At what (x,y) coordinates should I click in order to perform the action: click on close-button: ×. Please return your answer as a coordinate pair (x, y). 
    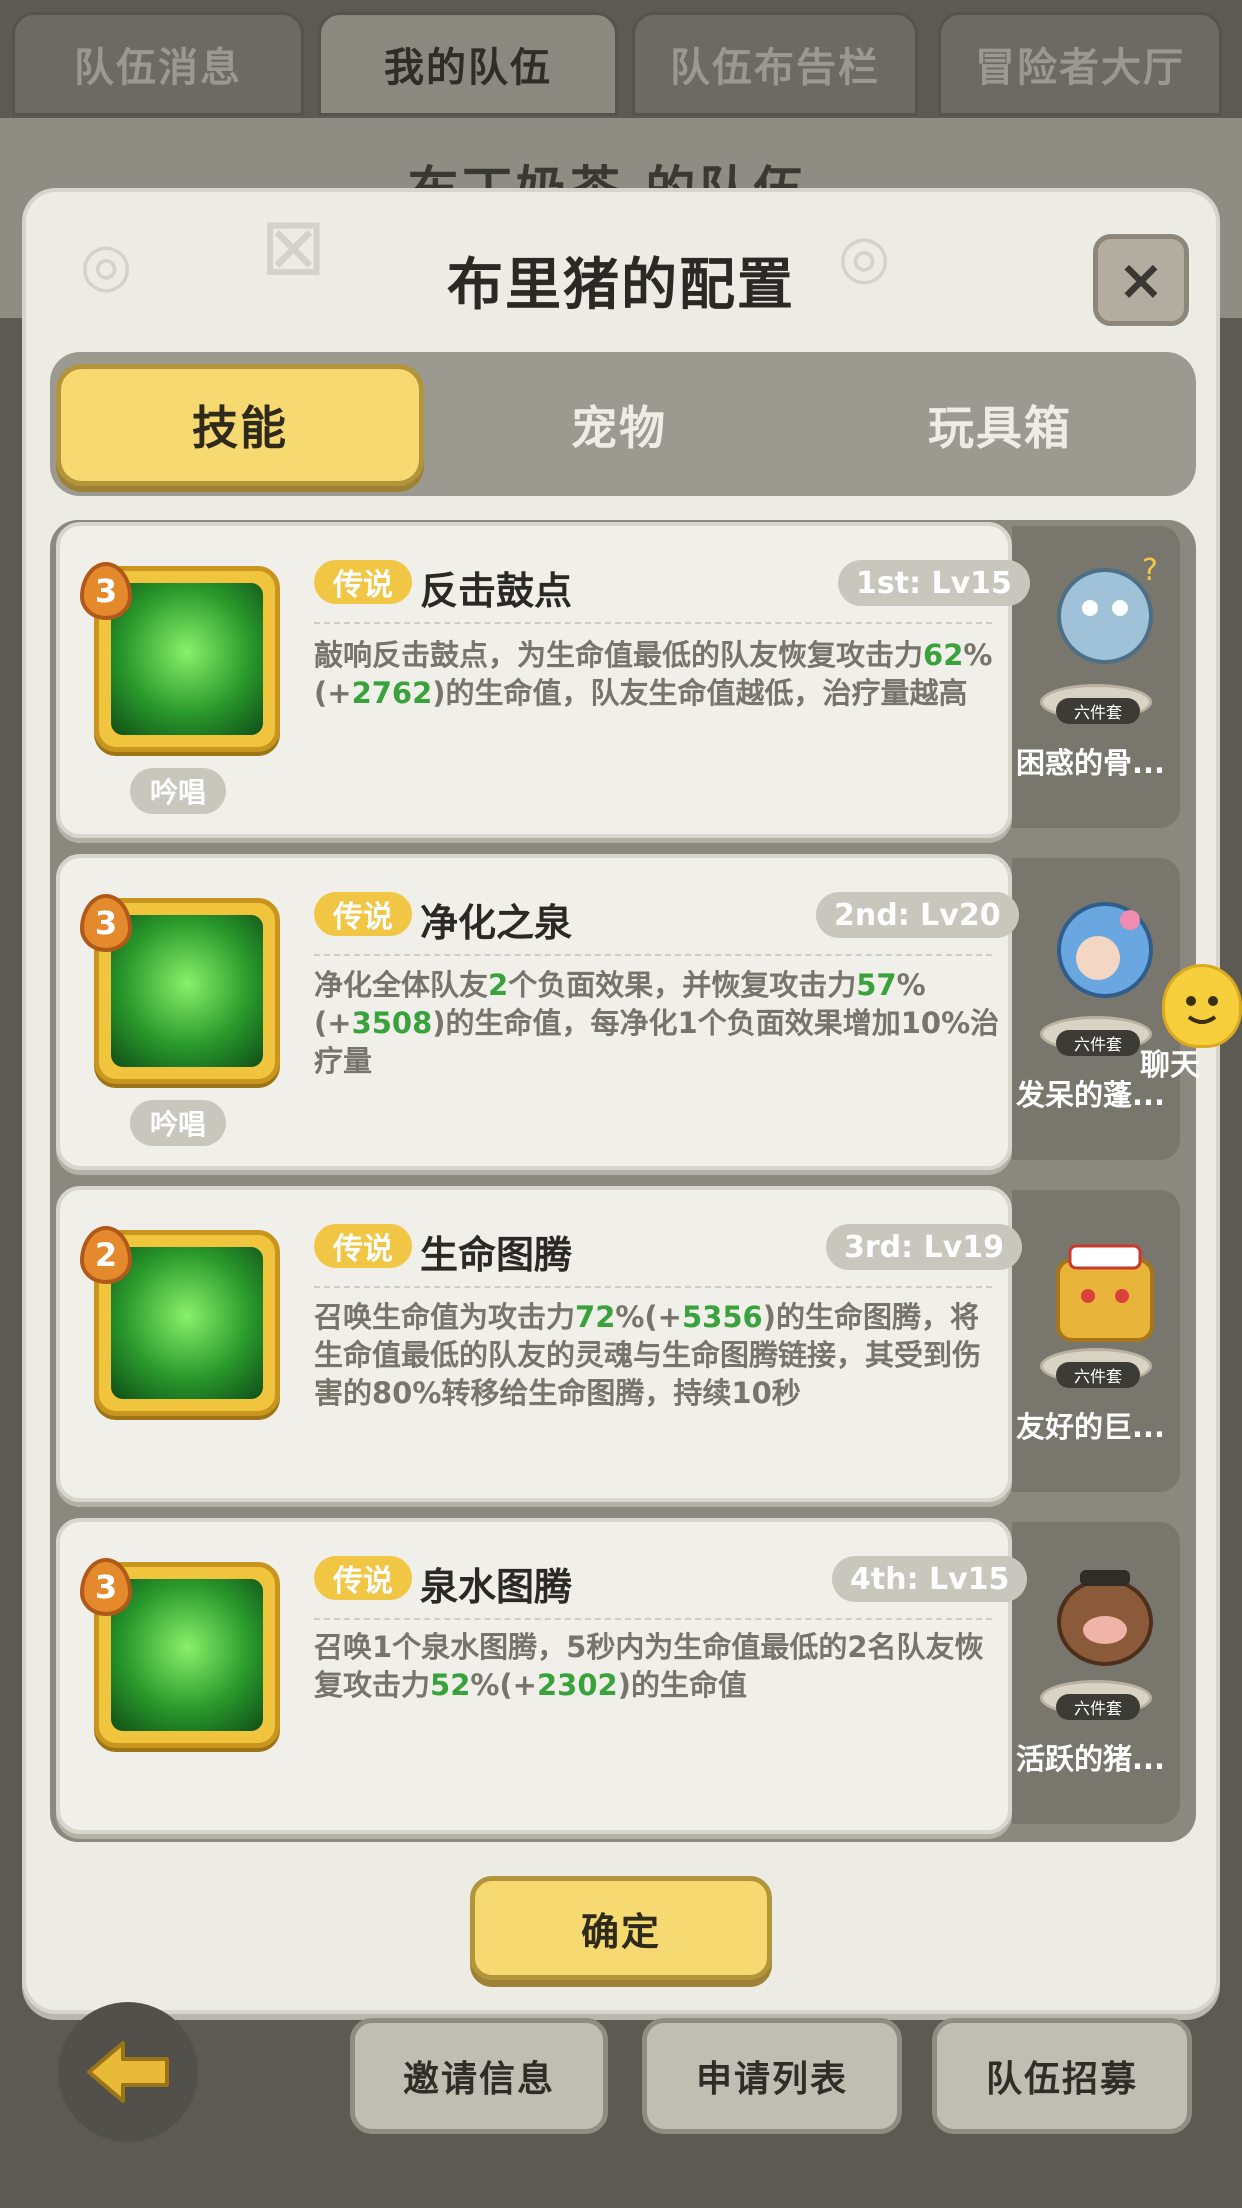
    Looking at the image, I should click on (1141, 280).